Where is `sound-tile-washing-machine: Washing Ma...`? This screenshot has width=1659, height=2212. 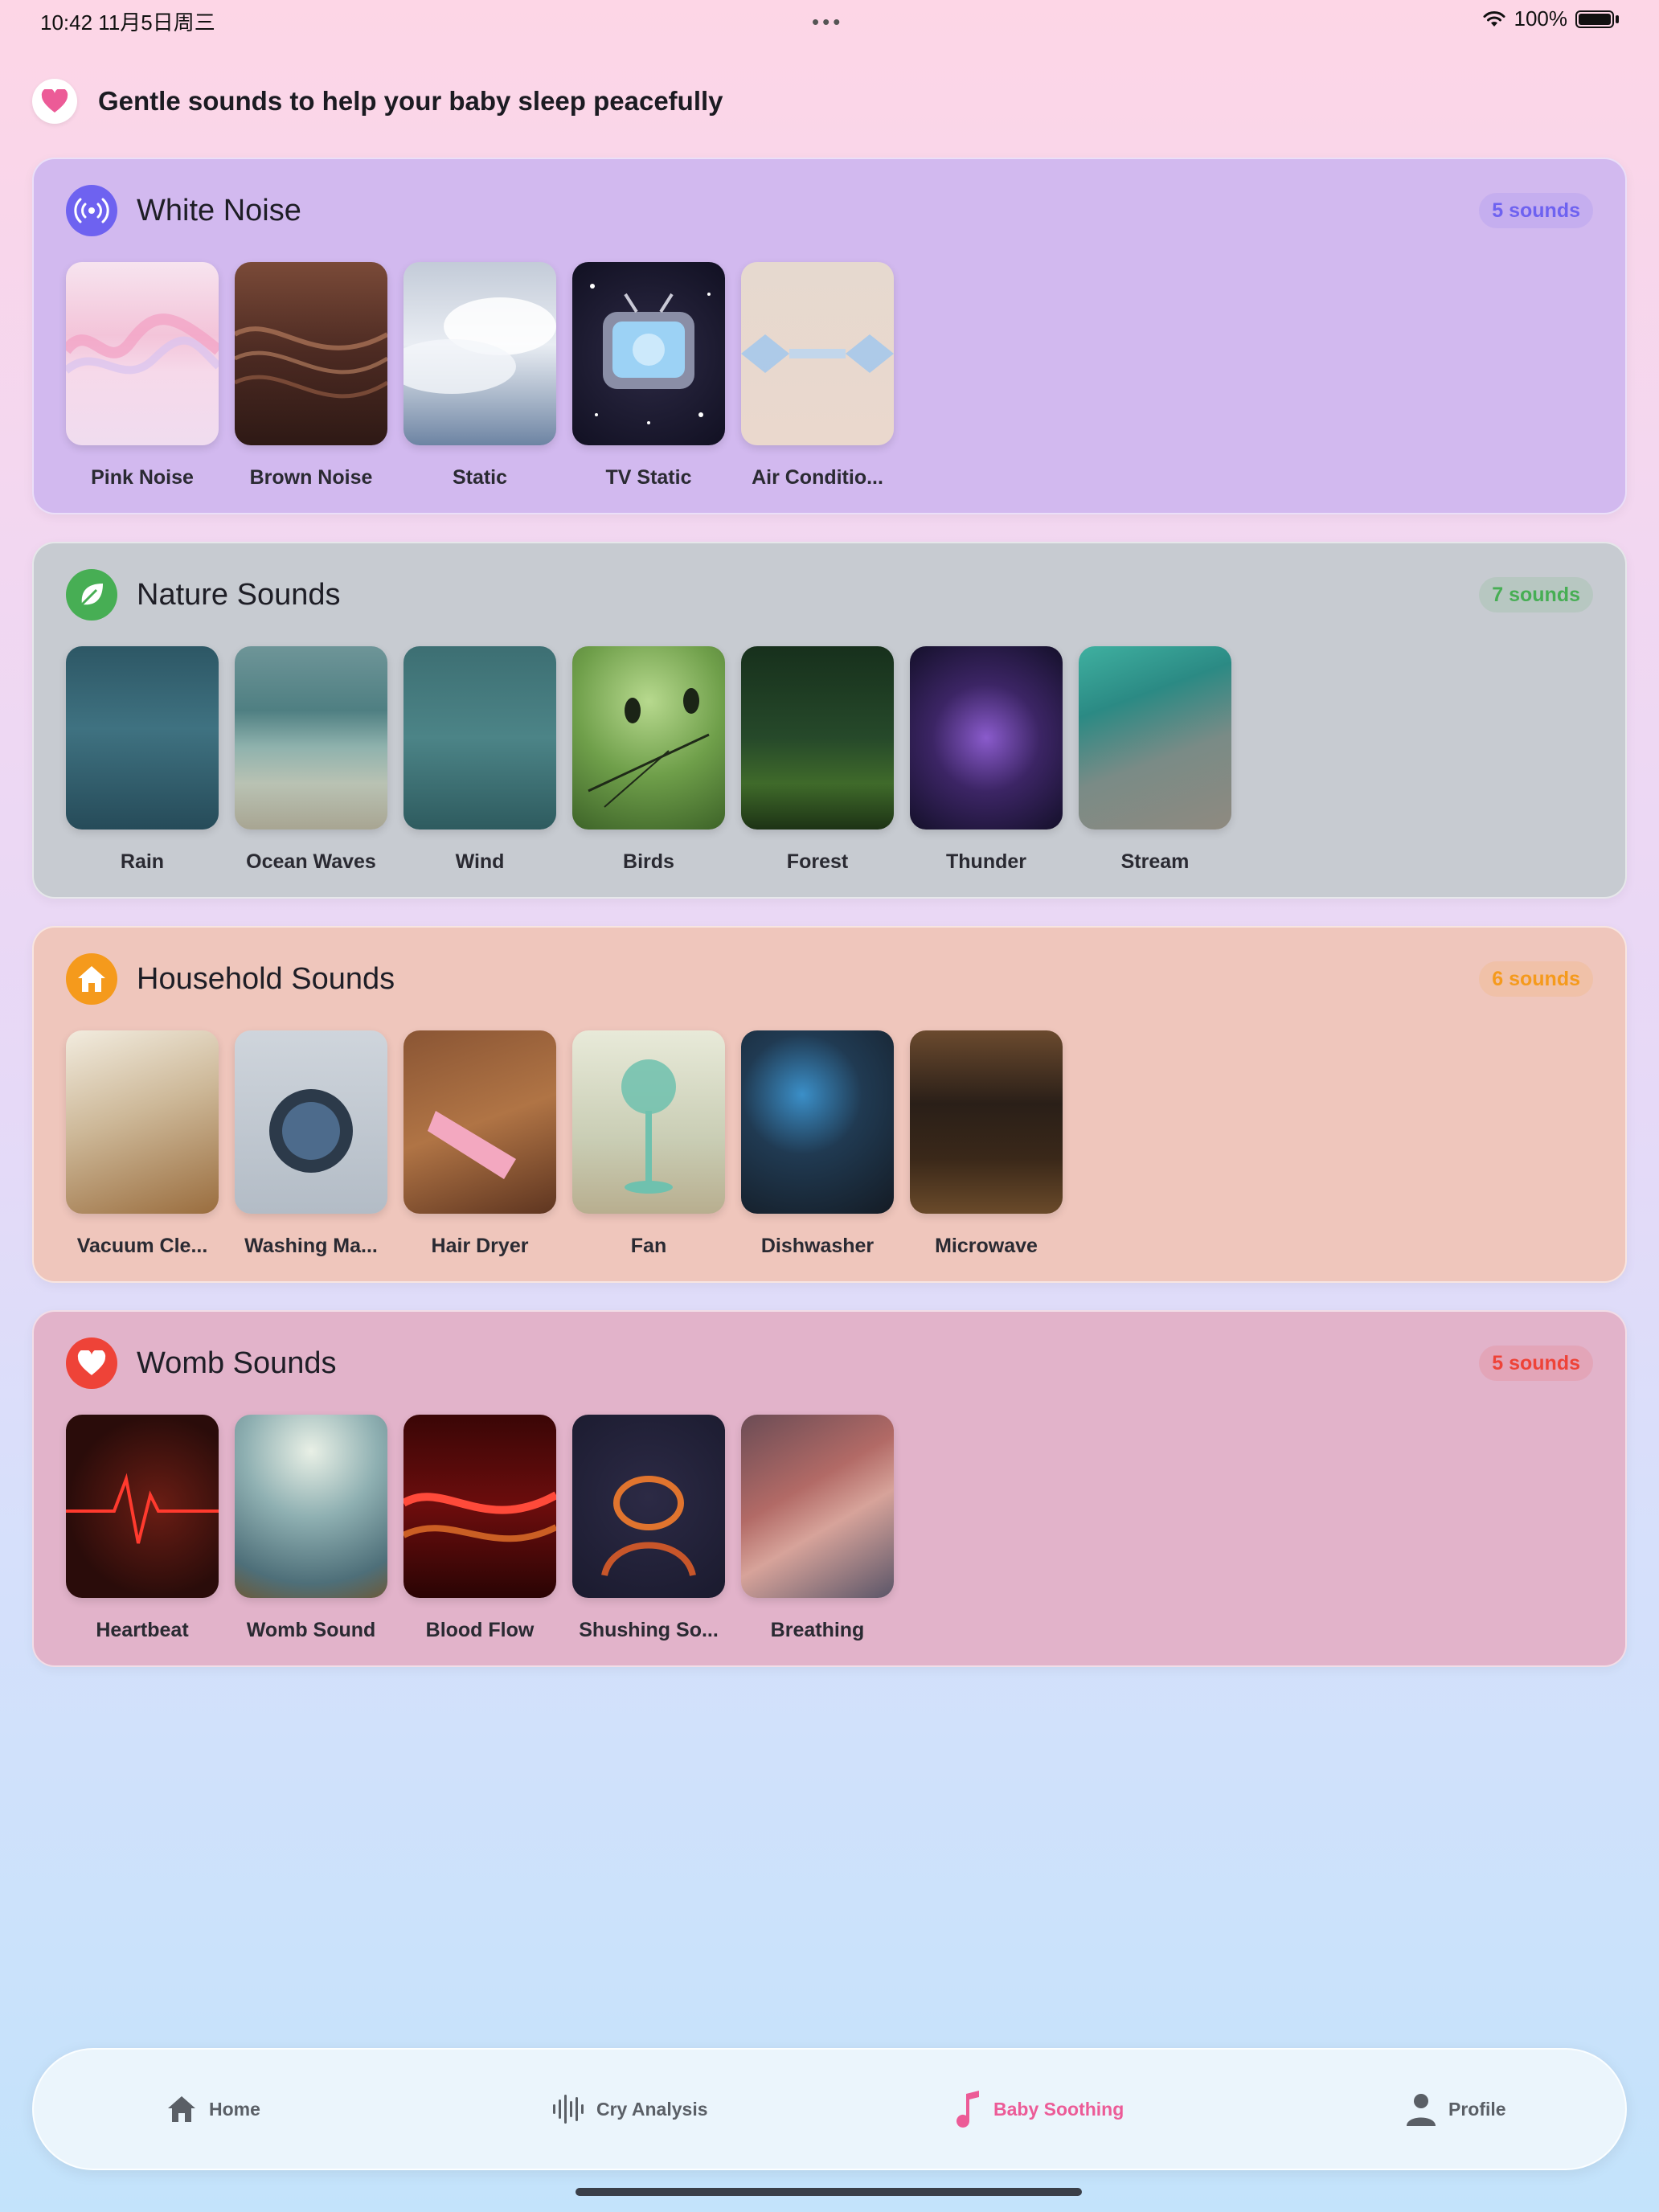 sound-tile-washing-machine: Washing Ma... is located at coordinates (311, 1144).